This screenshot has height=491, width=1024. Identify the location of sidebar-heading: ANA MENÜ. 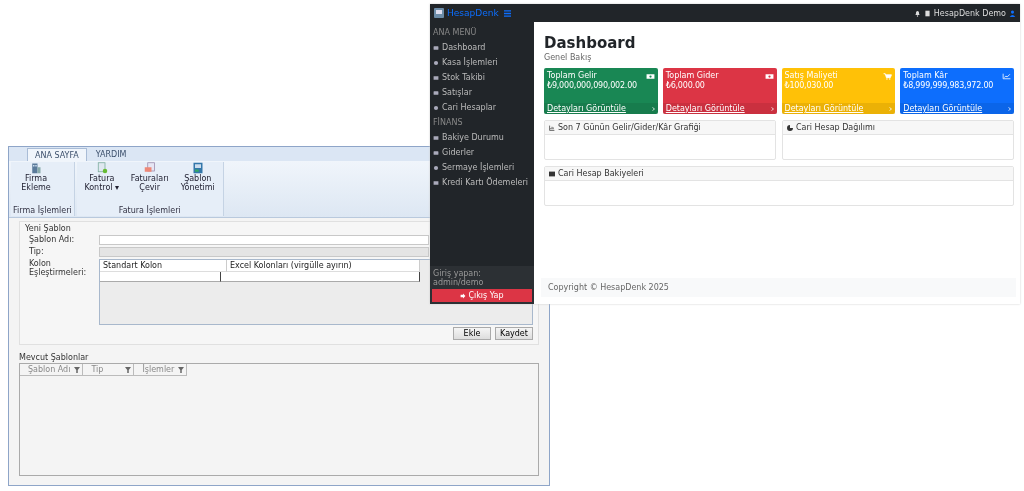
(455, 32).